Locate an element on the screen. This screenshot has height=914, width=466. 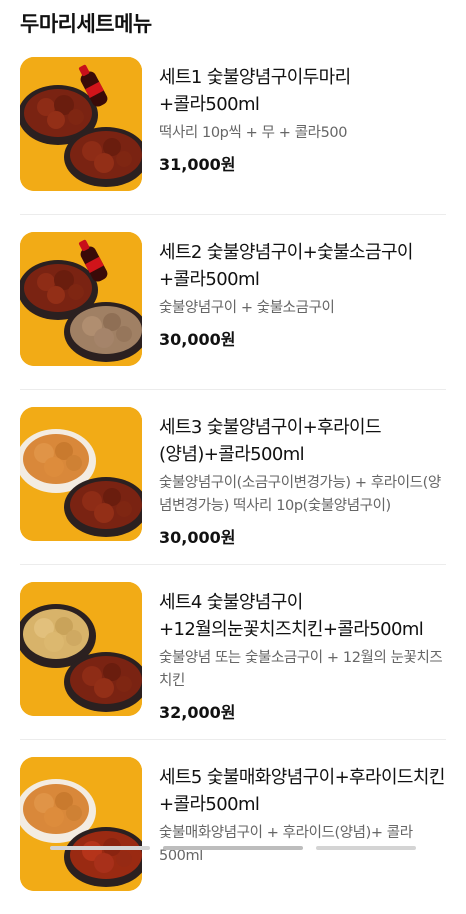
section-title: 두마리세트메뉴 is located at coordinates (86, 24).